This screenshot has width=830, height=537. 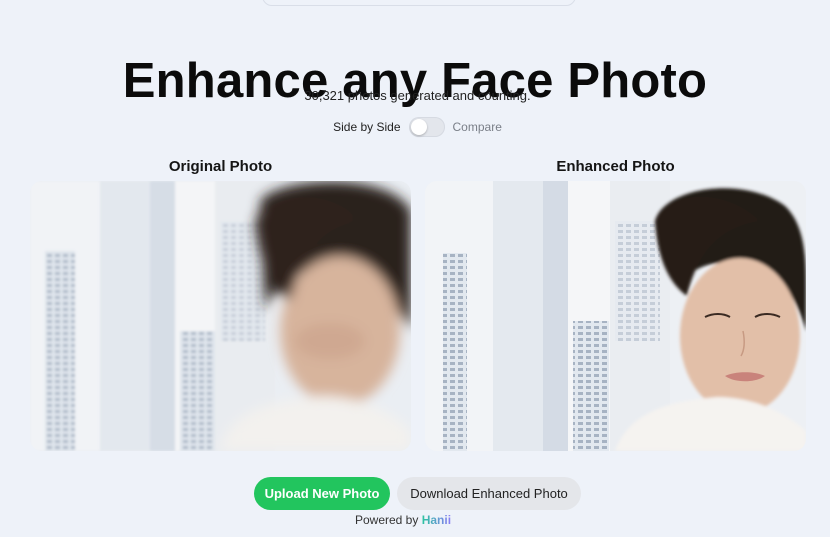 What do you see at coordinates (615, 166) in the screenshot?
I see `enhanced-photo-label: Enhanced Photo` at bounding box center [615, 166].